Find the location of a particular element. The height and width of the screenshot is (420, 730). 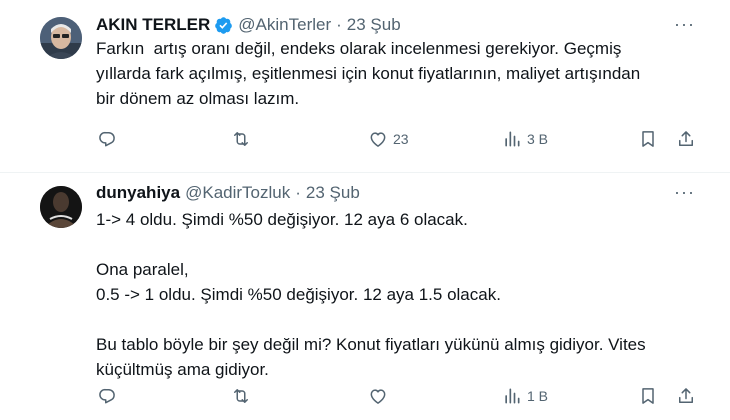

tweet-actions: 1 B is located at coordinates (365, 398).